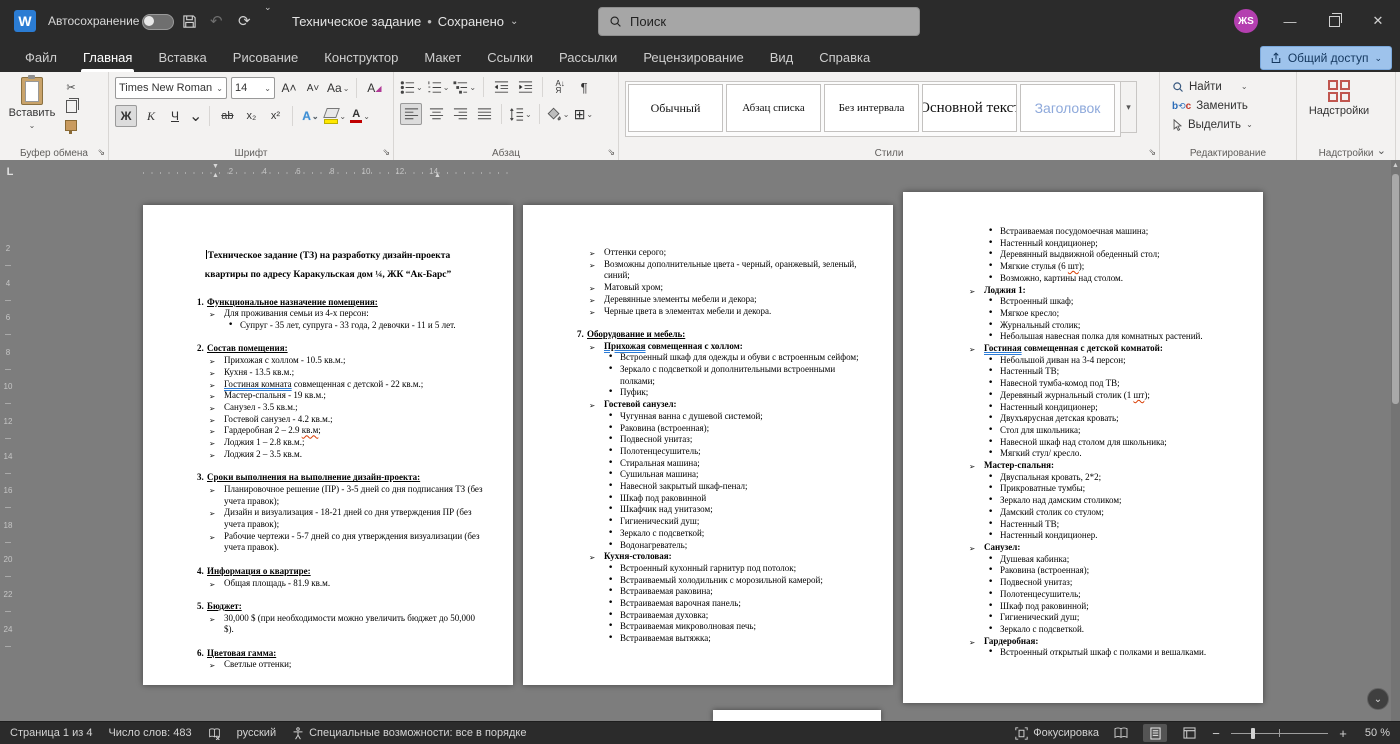 The height and width of the screenshot is (744, 1400). Describe the element at coordinates (328, 172) in the screenshot. I see `horizontal-ruler: ▼ ▲ ▲ 2 4 6 8 10 12 14` at that location.